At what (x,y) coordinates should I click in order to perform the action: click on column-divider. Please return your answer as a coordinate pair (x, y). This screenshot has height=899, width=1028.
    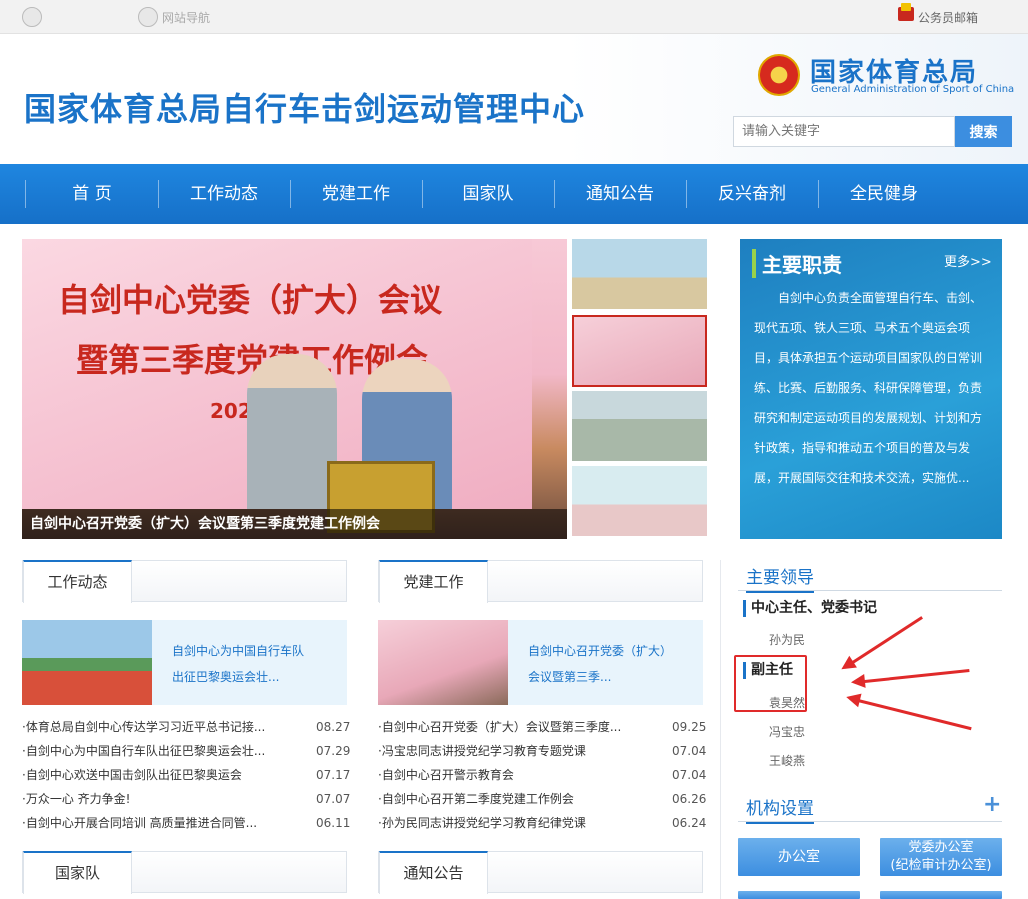
    Looking at the image, I should click on (720, 729).